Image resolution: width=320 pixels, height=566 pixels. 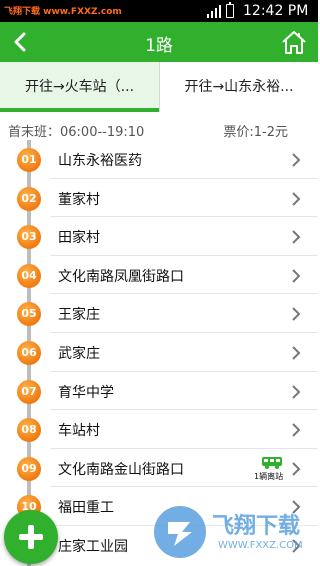 I want to click on status-watermark: 飞翔下载 www.FXXZ.com, so click(x=63, y=12).